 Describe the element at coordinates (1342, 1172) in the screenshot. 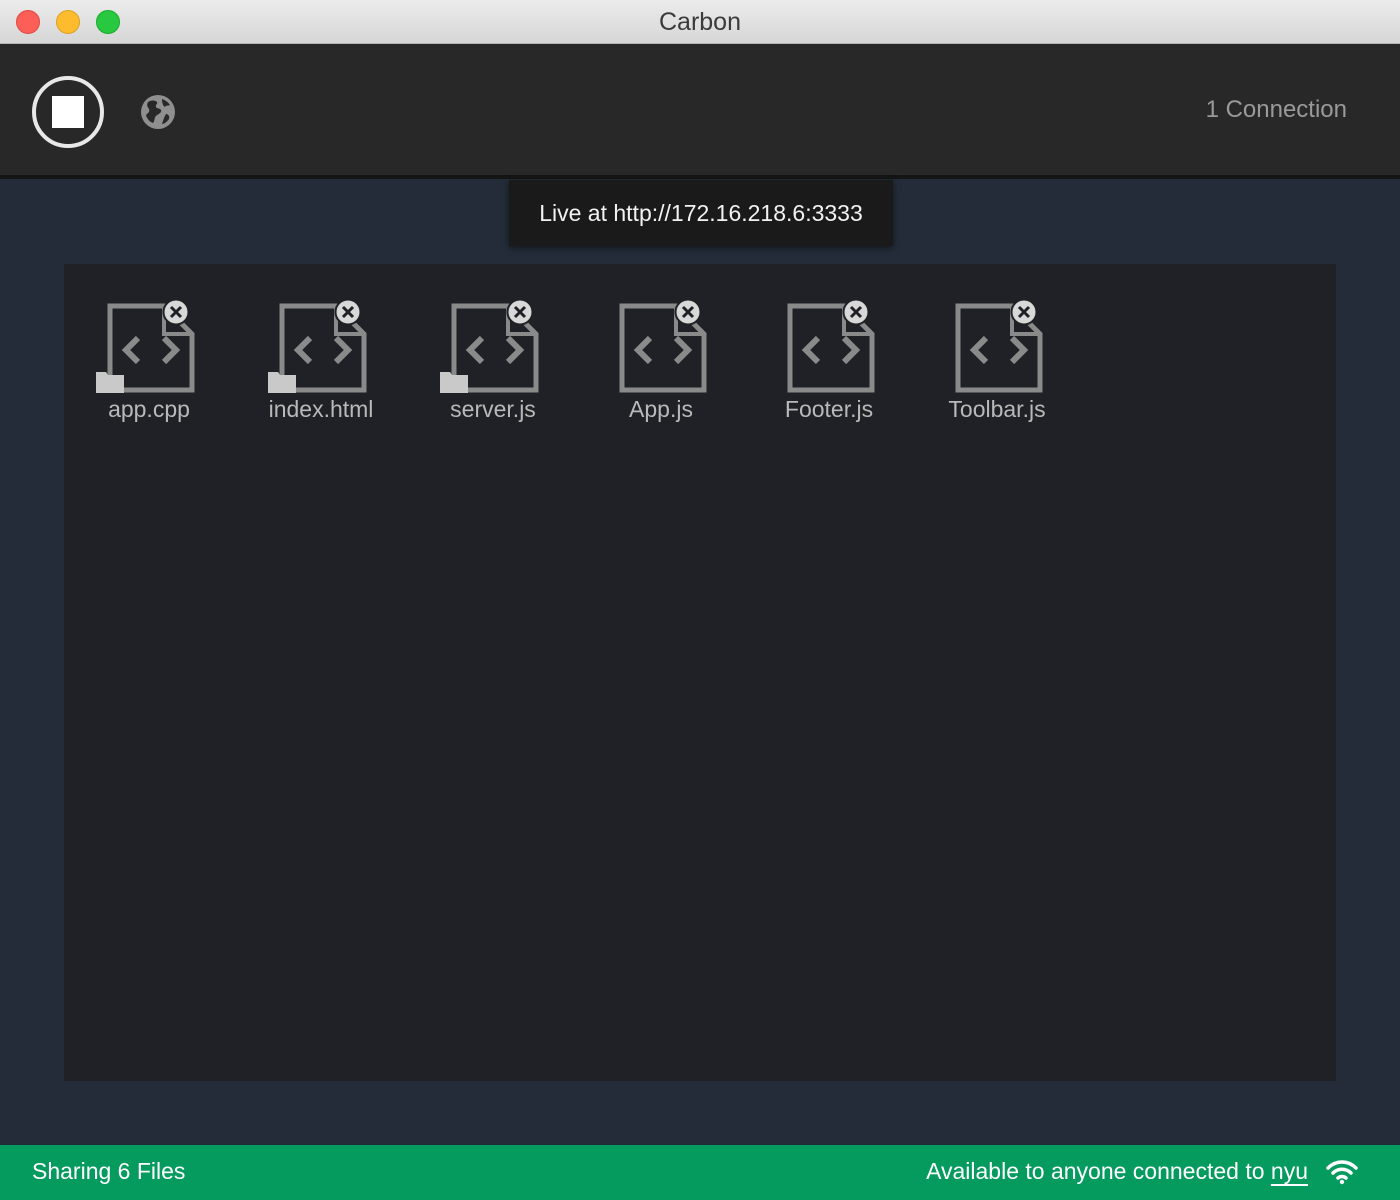

I see `wifi-icon` at that location.